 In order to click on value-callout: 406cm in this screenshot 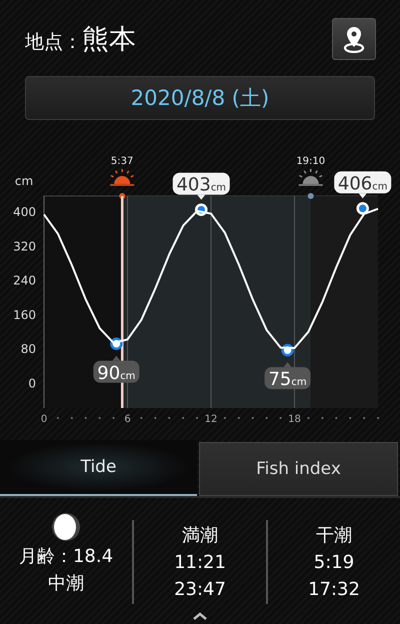, I will do `click(363, 184)`.